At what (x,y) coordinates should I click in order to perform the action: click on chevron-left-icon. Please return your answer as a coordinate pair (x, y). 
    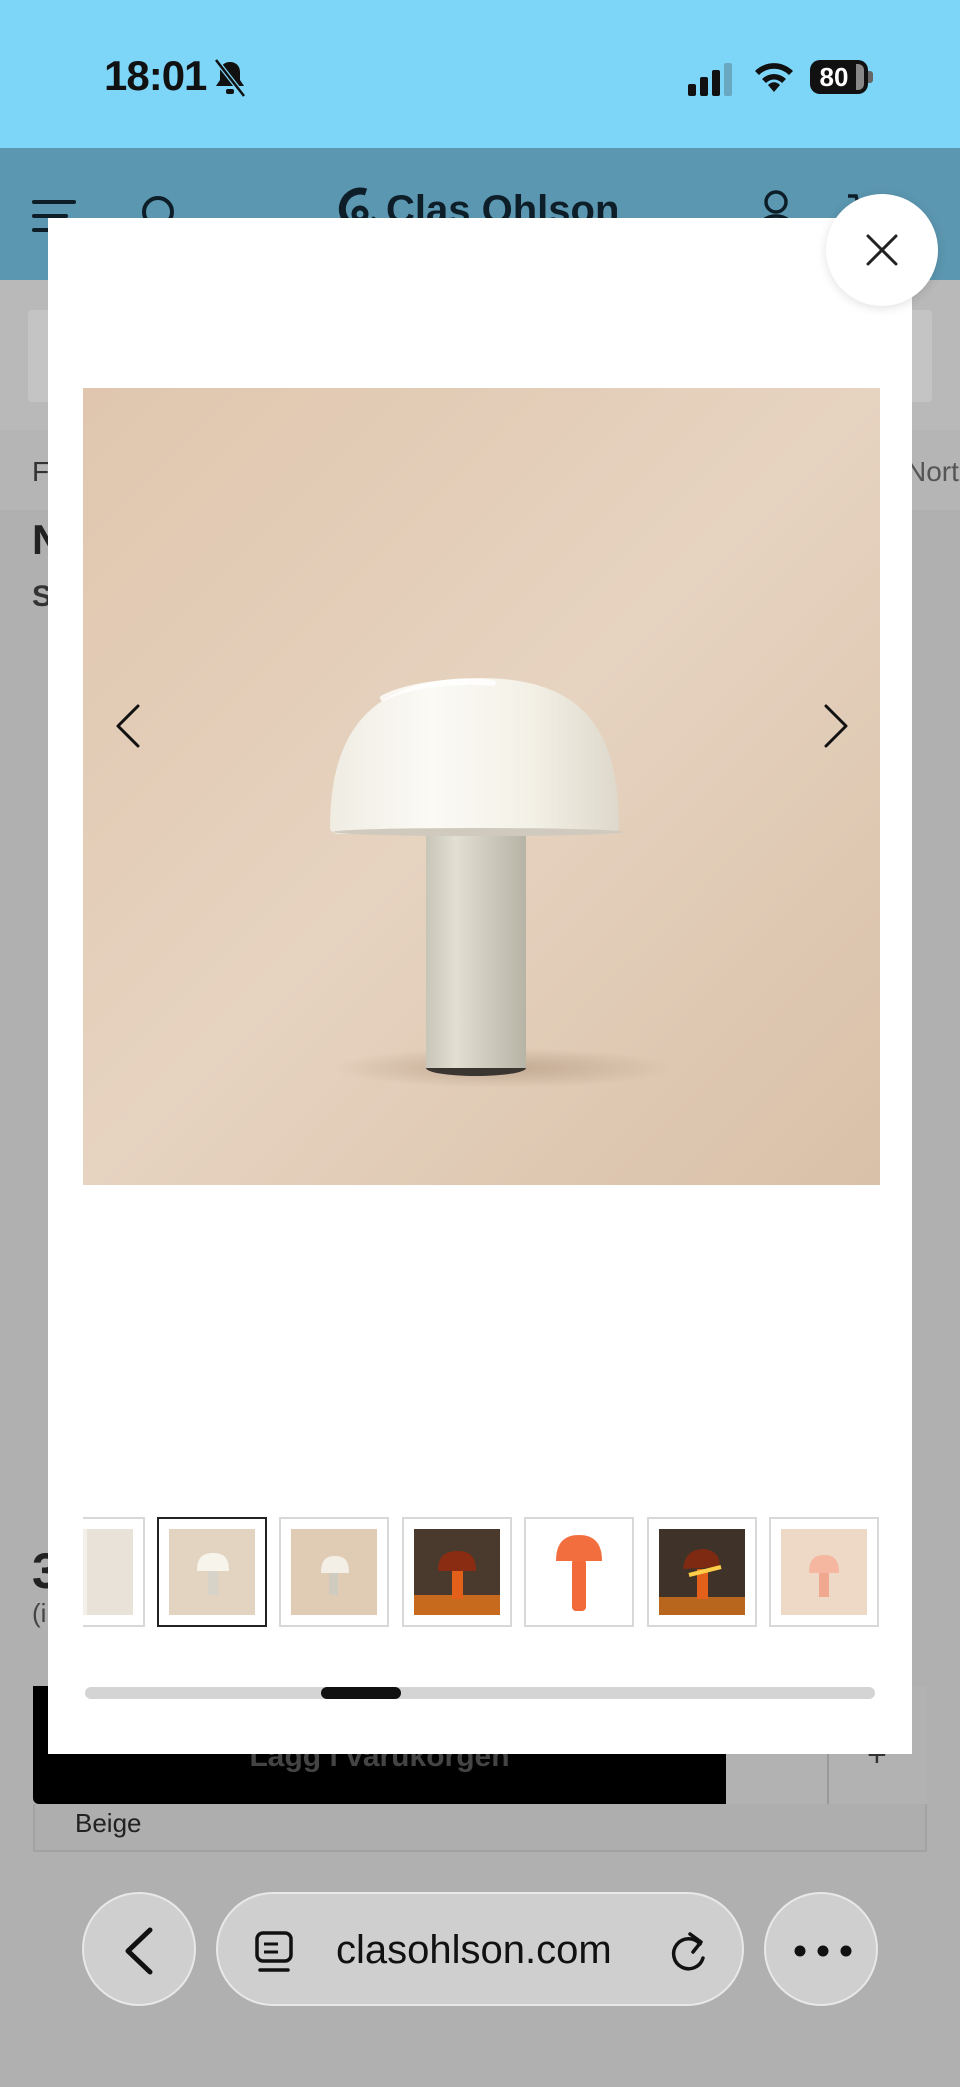
    Looking at the image, I should click on (139, 1951).